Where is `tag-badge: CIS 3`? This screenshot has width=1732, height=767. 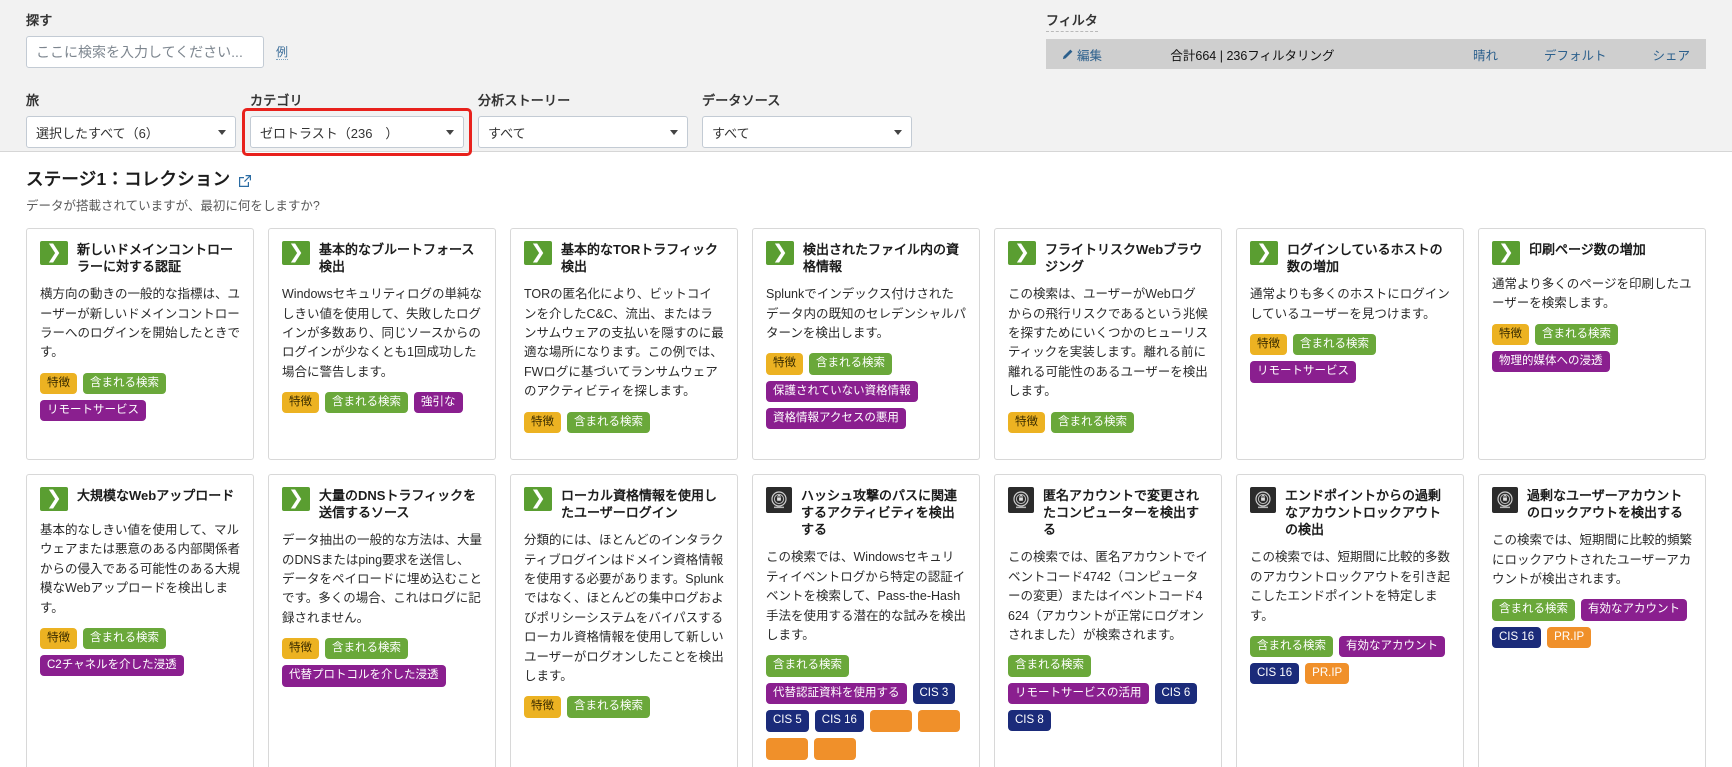 tag-badge: CIS 3 is located at coordinates (934, 693).